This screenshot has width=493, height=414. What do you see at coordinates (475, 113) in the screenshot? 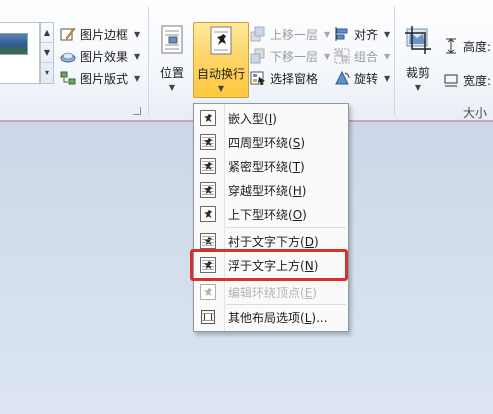
I see `size-group-label: 大小` at bounding box center [475, 113].